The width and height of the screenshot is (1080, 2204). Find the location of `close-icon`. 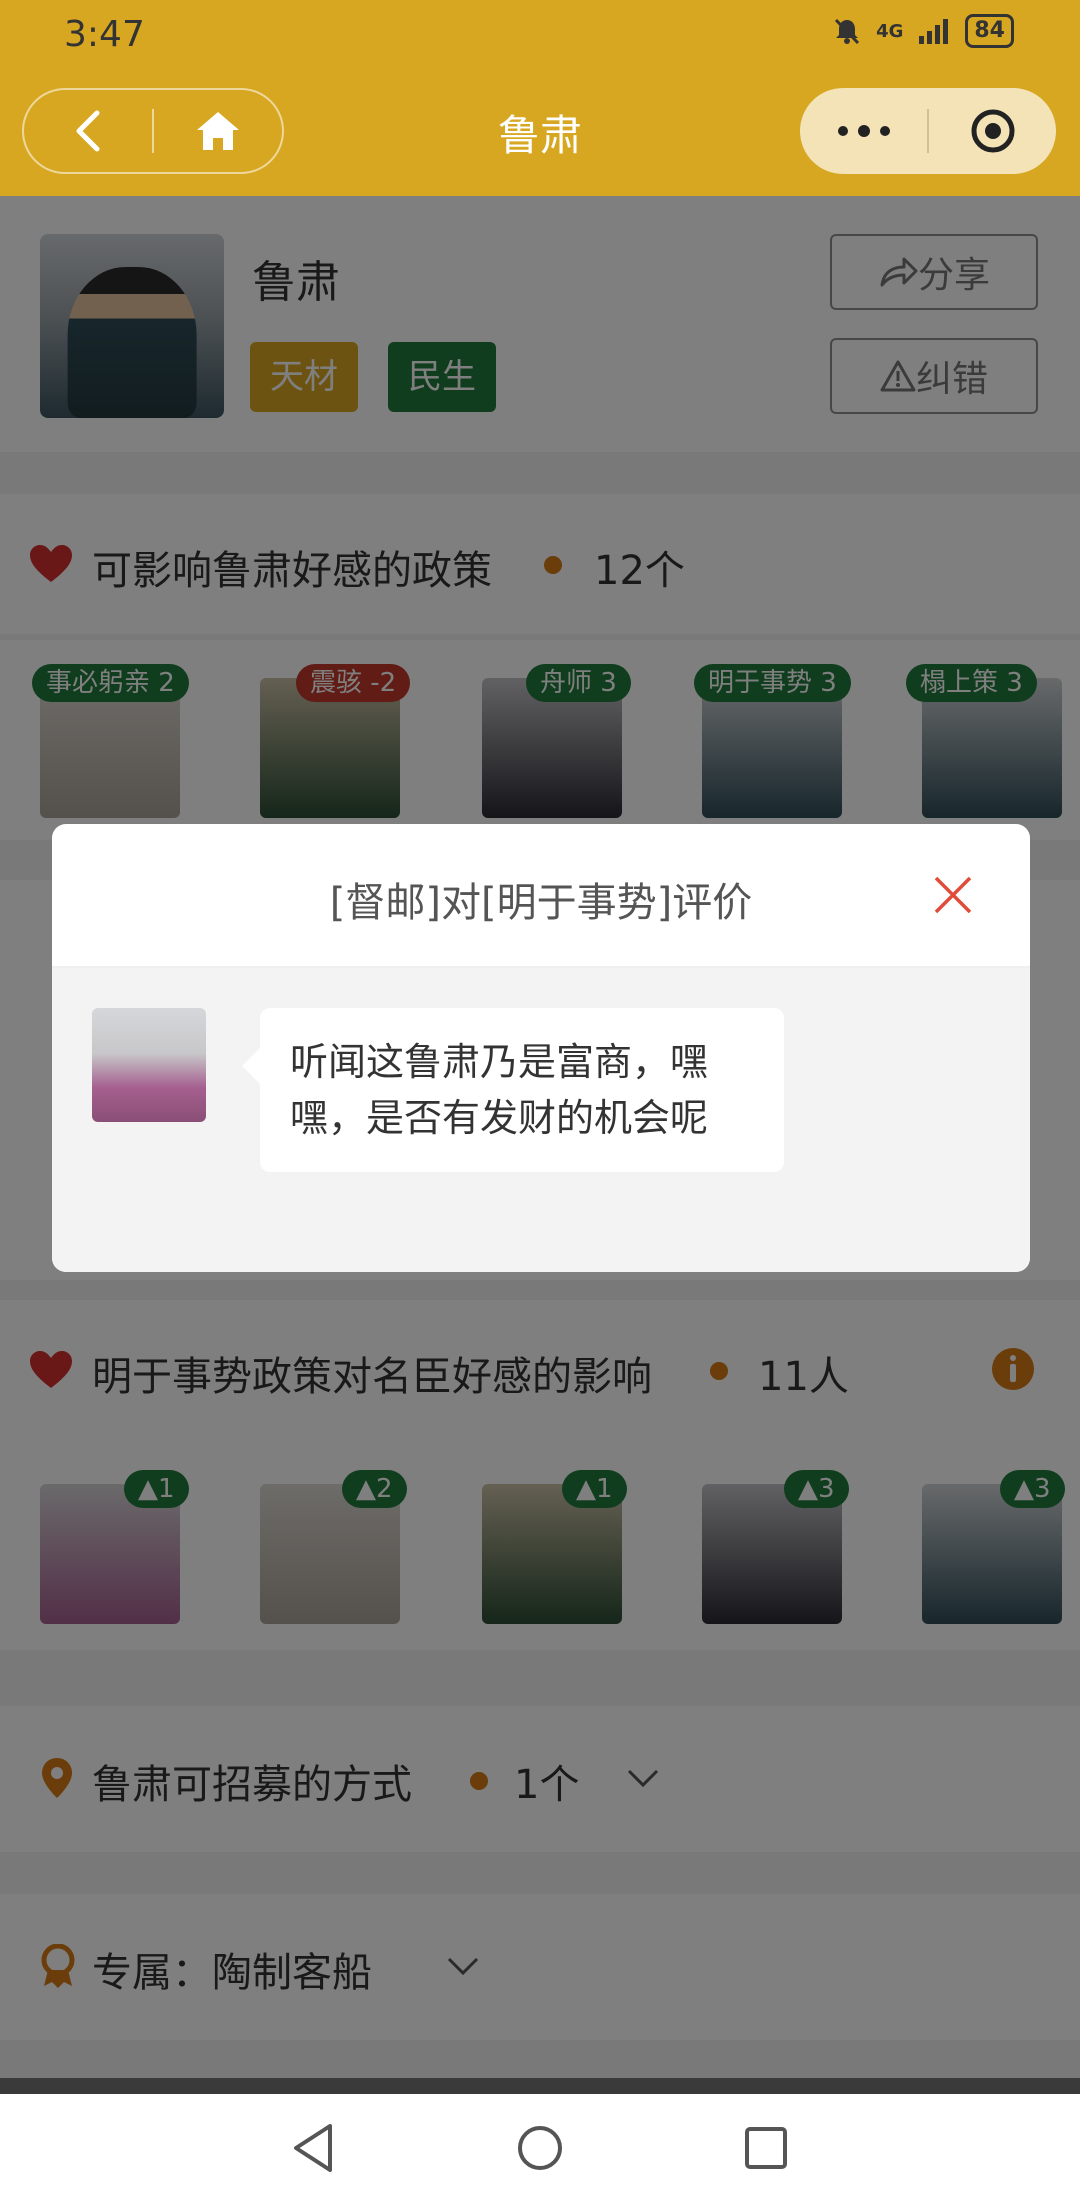

close-icon is located at coordinates (953, 895).